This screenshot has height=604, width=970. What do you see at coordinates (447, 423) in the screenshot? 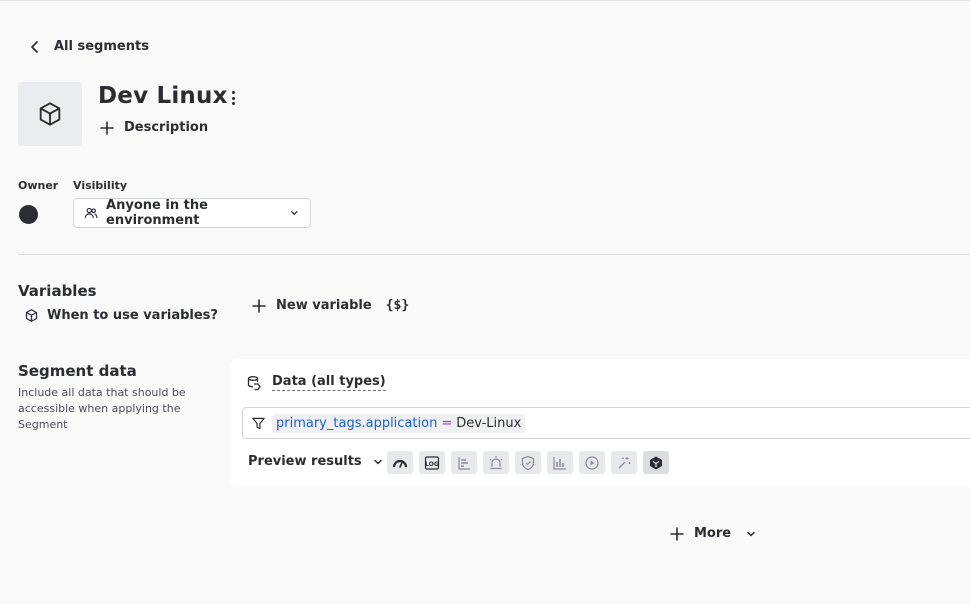
I see `filter-operator: =` at bounding box center [447, 423].